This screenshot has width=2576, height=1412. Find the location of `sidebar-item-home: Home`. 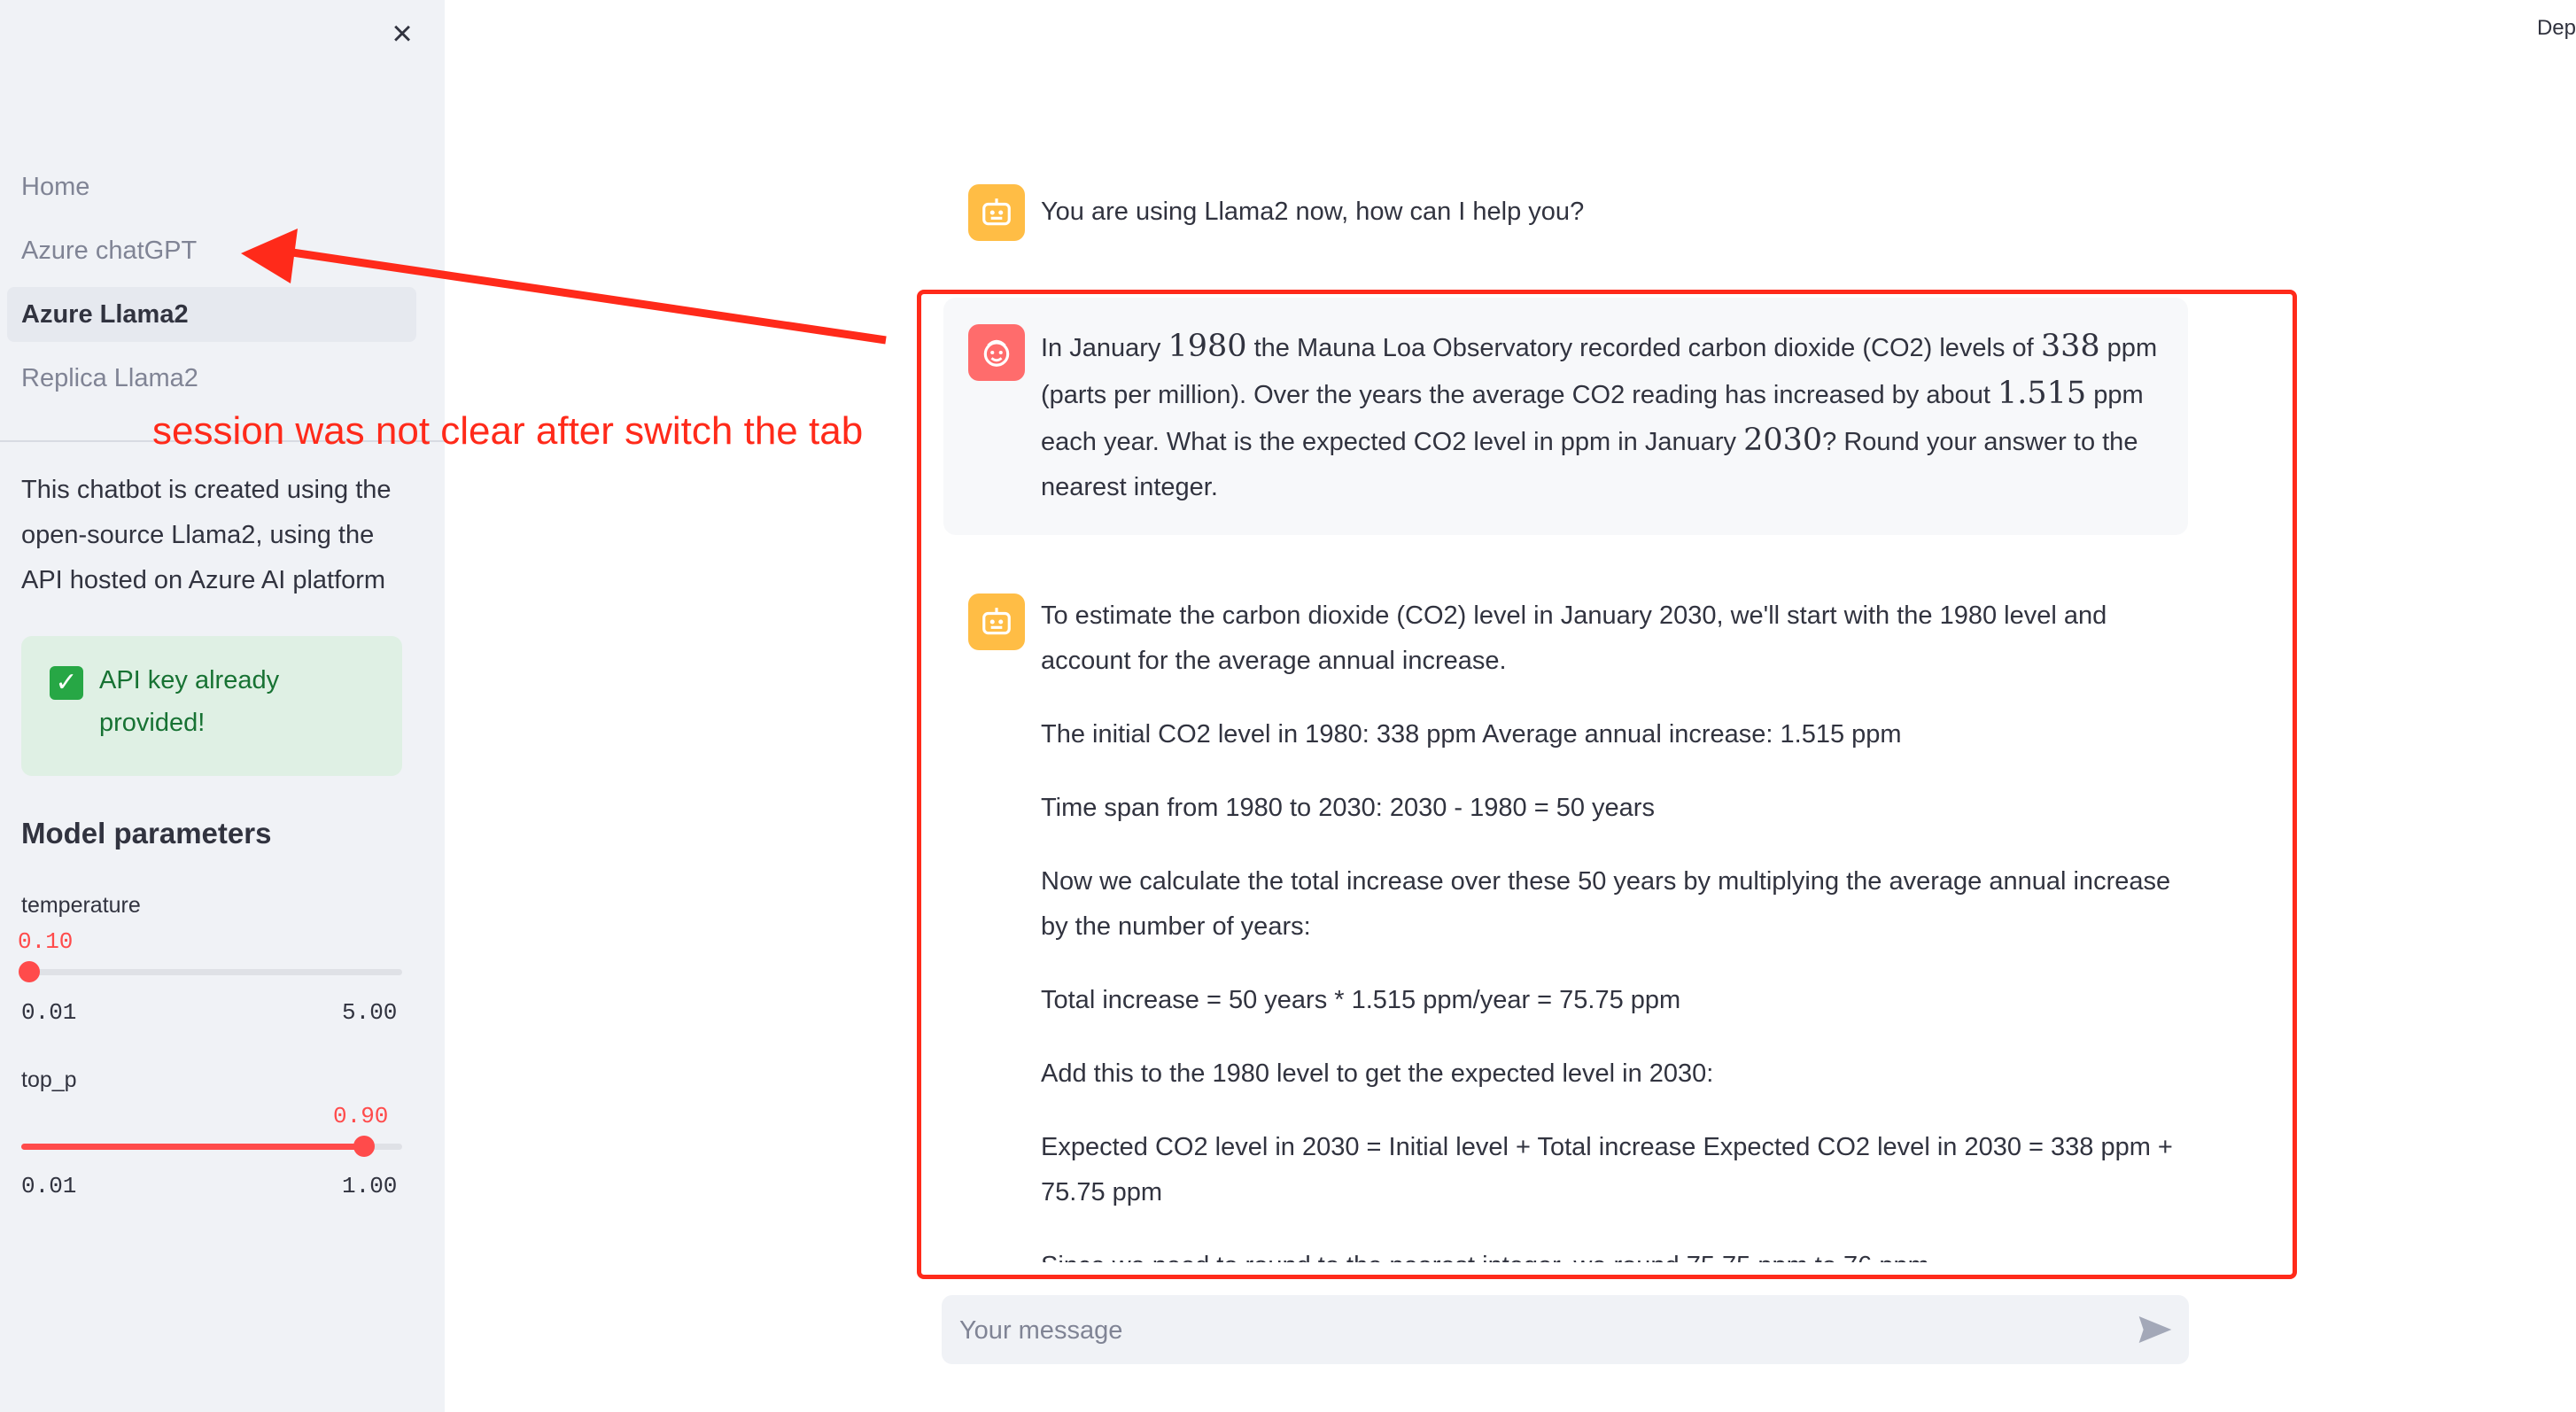

sidebar-item-home: Home is located at coordinates (211, 186).